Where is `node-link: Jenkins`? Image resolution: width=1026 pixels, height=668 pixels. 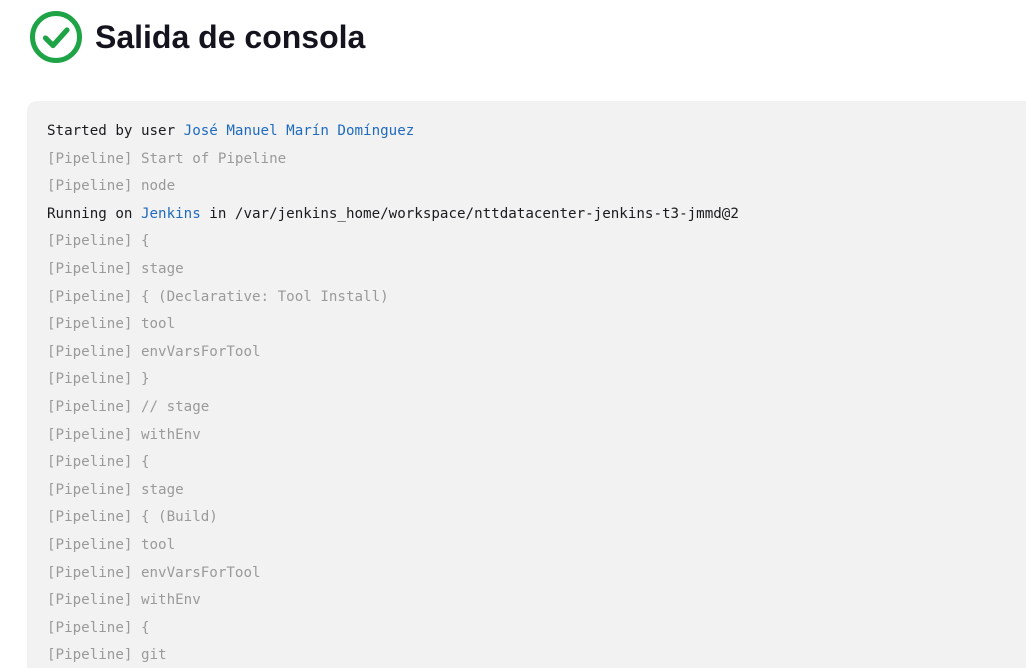
node-link: Jenkins is located at coordinates (171, 214).